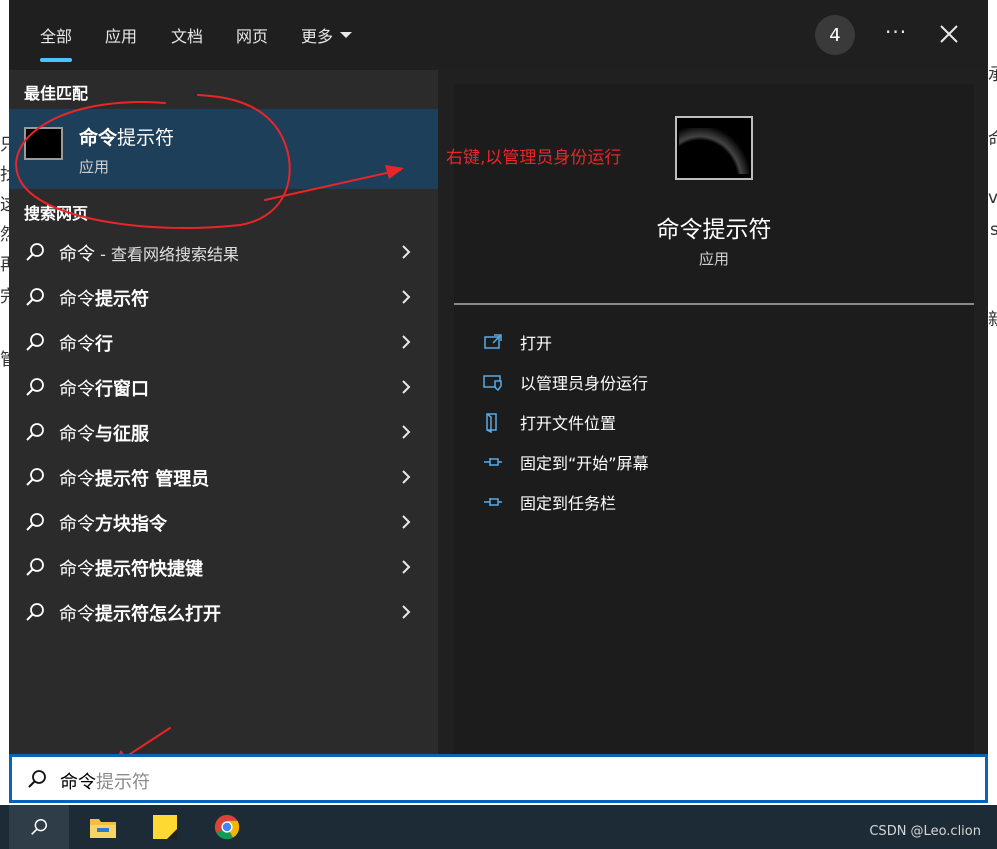 This screenshot has height=849, width=997. Describe the element at coordinates (104, 434) in the screenshot. I see `web-search-item-label: 命令与征服` at that location.